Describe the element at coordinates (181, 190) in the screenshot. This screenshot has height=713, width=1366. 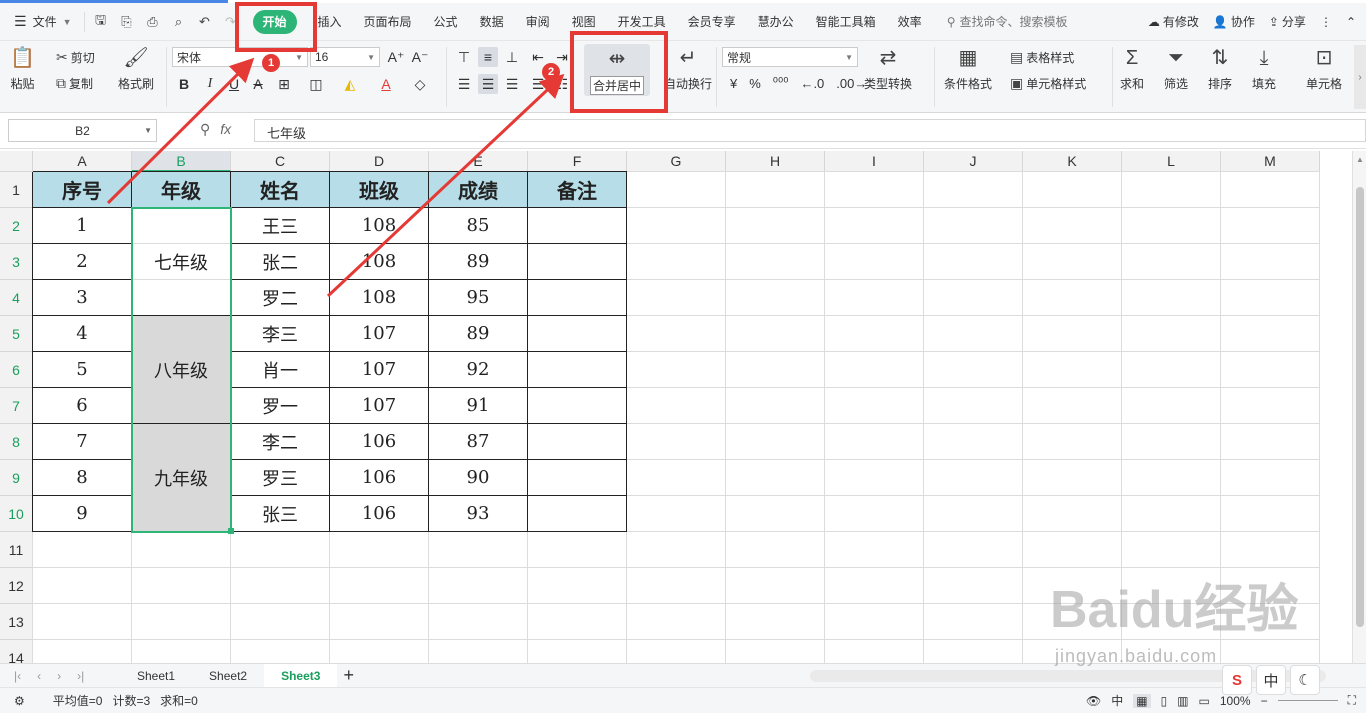
I see `table-header-cell: 年级` at that location.